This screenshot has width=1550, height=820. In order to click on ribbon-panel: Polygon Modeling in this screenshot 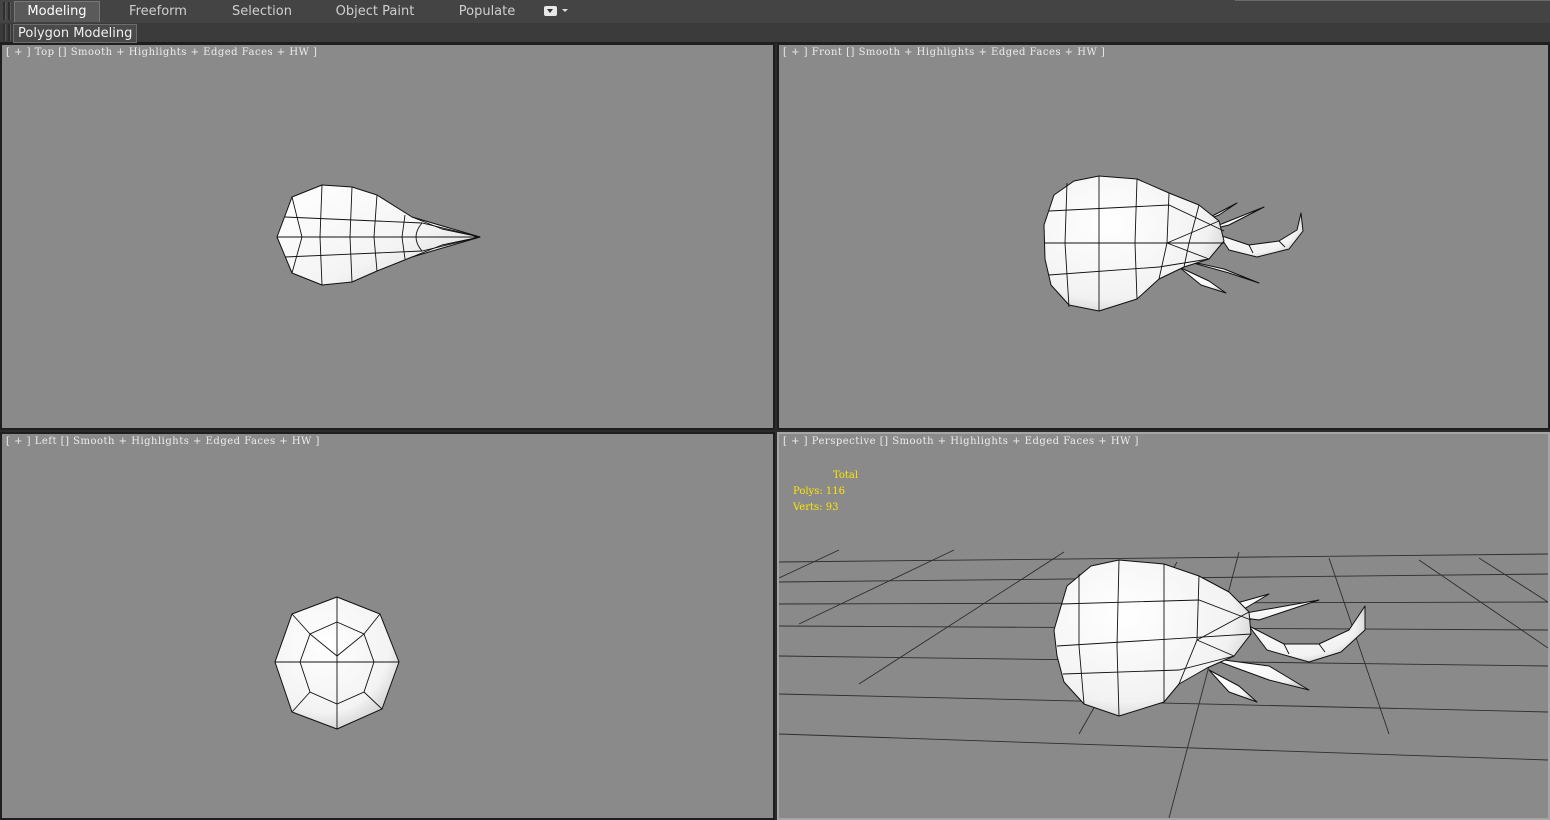, I will do `click(775, 33)`.